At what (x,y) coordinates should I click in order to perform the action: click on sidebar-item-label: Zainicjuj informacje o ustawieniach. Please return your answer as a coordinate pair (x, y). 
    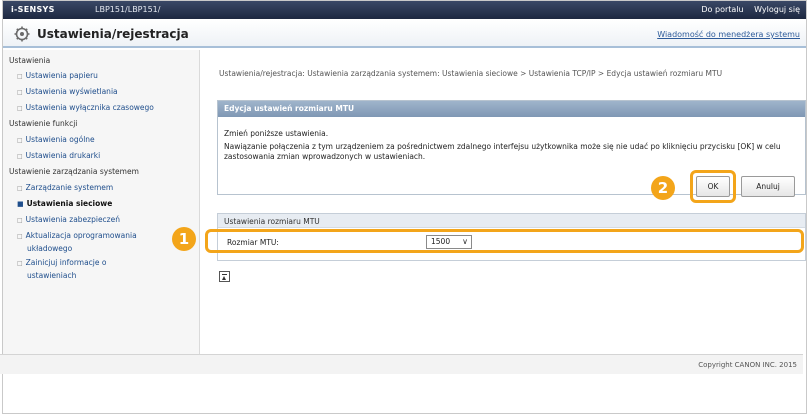
    Looking at the image, I should click on (66, 269).